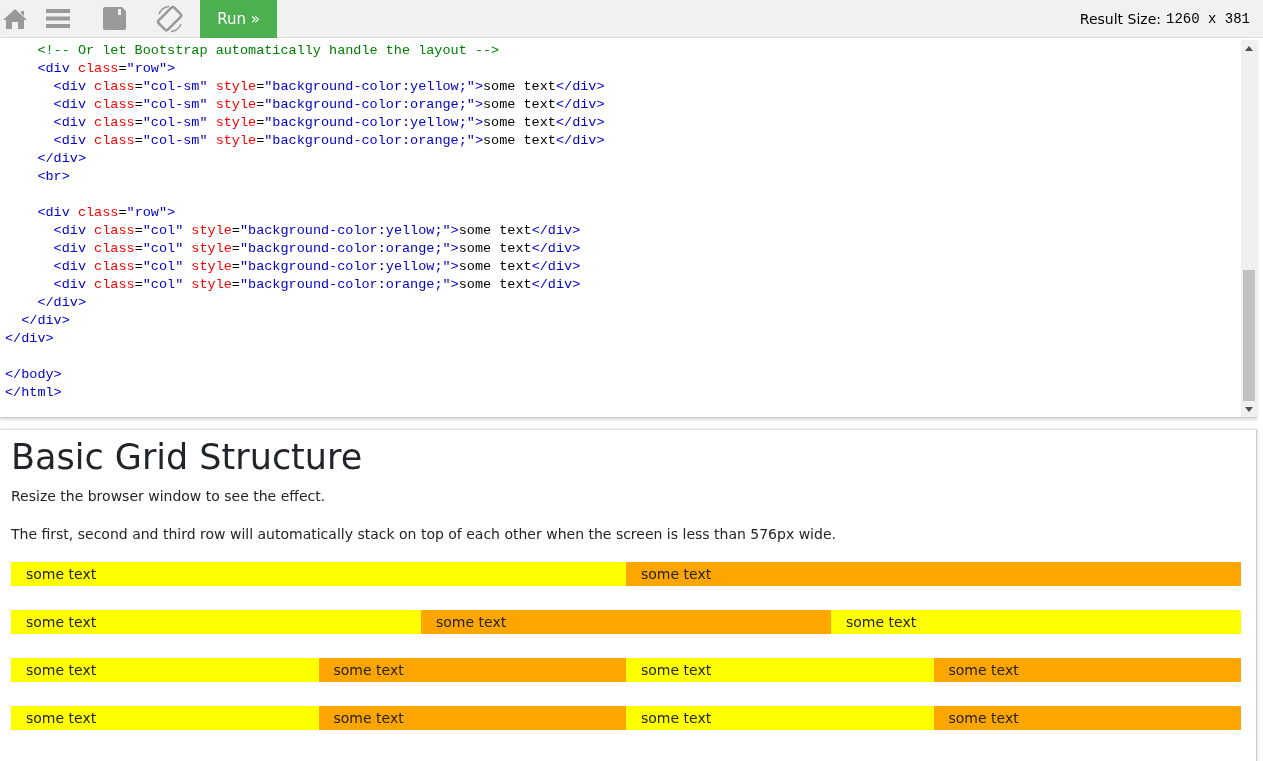 This screenshot has height=761, width=1263. I want to click on home-icon, so click(15, 18).